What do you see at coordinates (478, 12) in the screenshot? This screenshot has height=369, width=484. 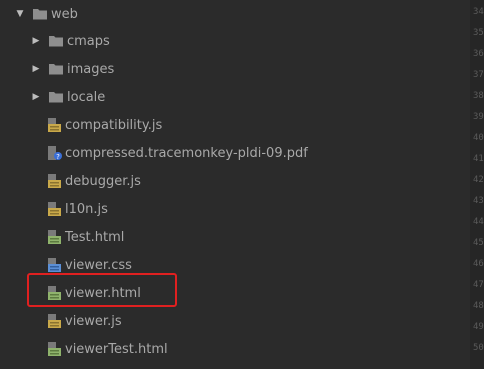 I see `line-number: 34` at bounding box center [478, 12].